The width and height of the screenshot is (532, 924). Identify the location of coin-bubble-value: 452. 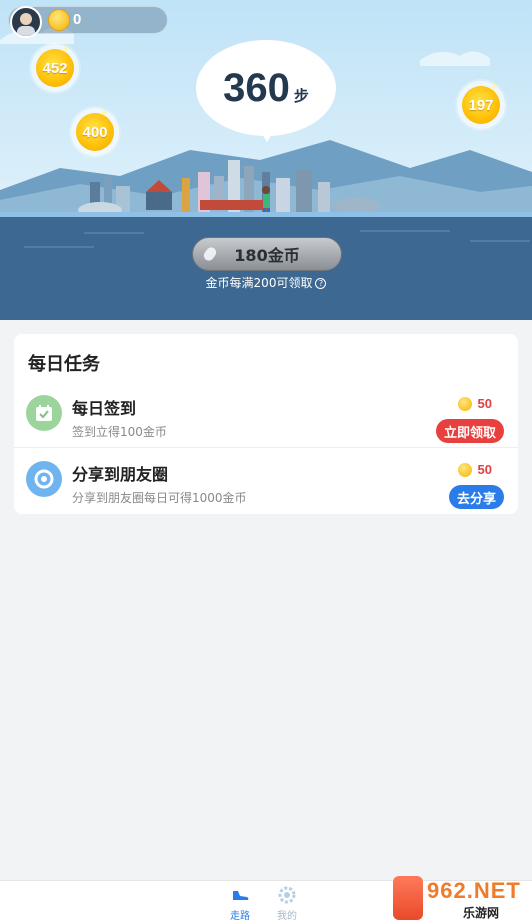
(55, 68).